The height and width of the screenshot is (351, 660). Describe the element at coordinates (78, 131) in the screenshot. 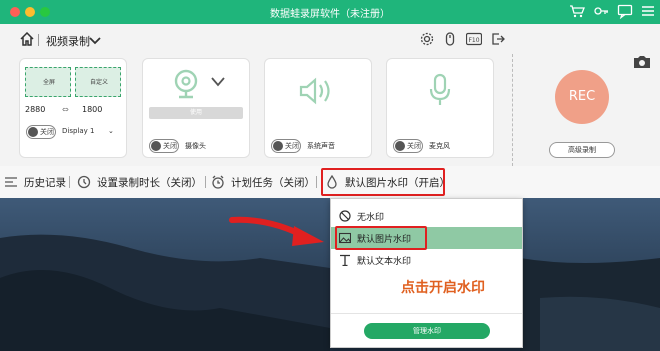

I see `display-select: Display 1` at that location.